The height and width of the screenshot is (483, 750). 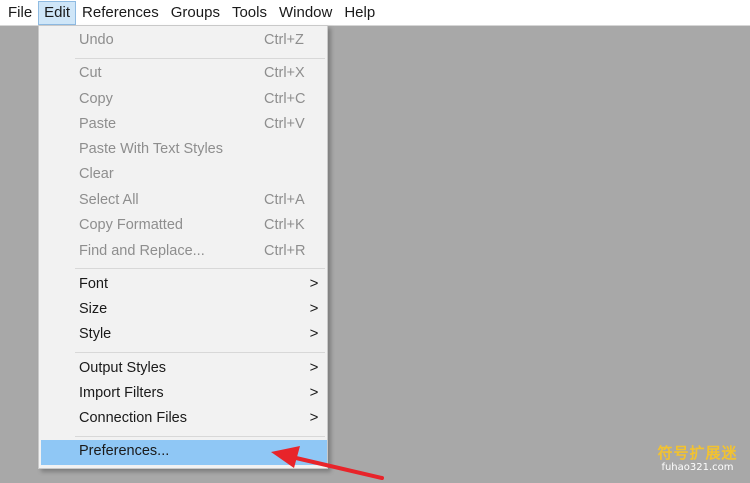 What do you see at coordinates (96, 174) in the screenshot?
I see `menu-item-label: Clear` at bounding box center [96, 174].